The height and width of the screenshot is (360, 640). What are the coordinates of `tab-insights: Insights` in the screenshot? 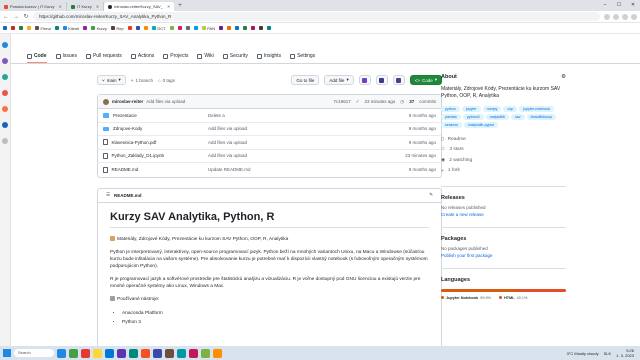 It's located at (268, 58).